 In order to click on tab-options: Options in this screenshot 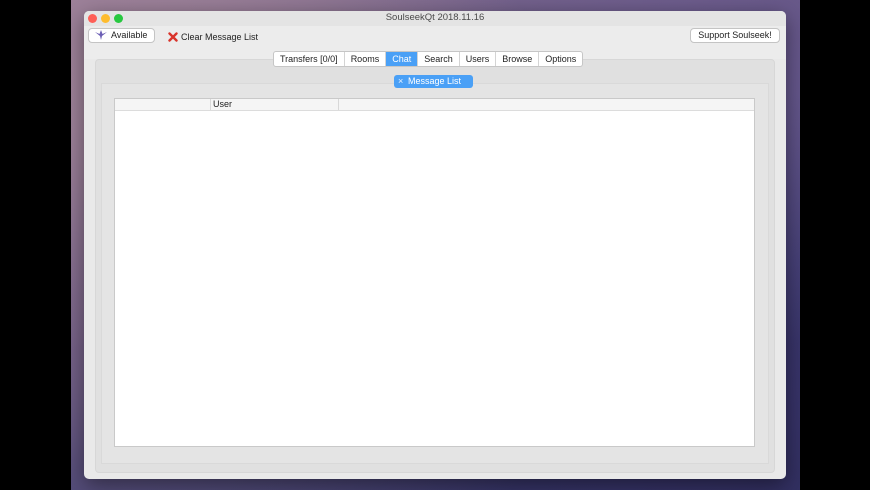, I will do `click(560, 59)`.